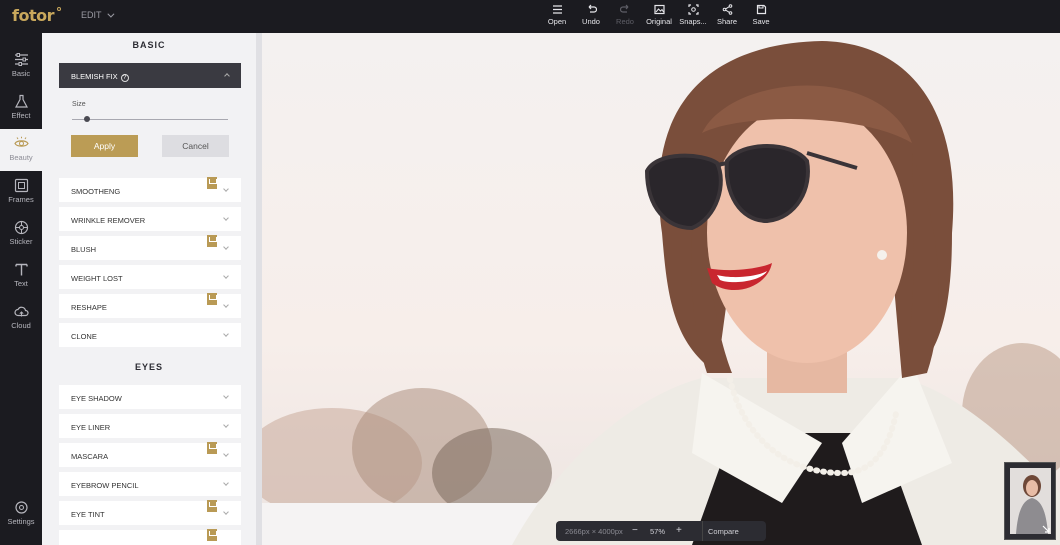  I want to click on redo-icon, so click(623, 8).